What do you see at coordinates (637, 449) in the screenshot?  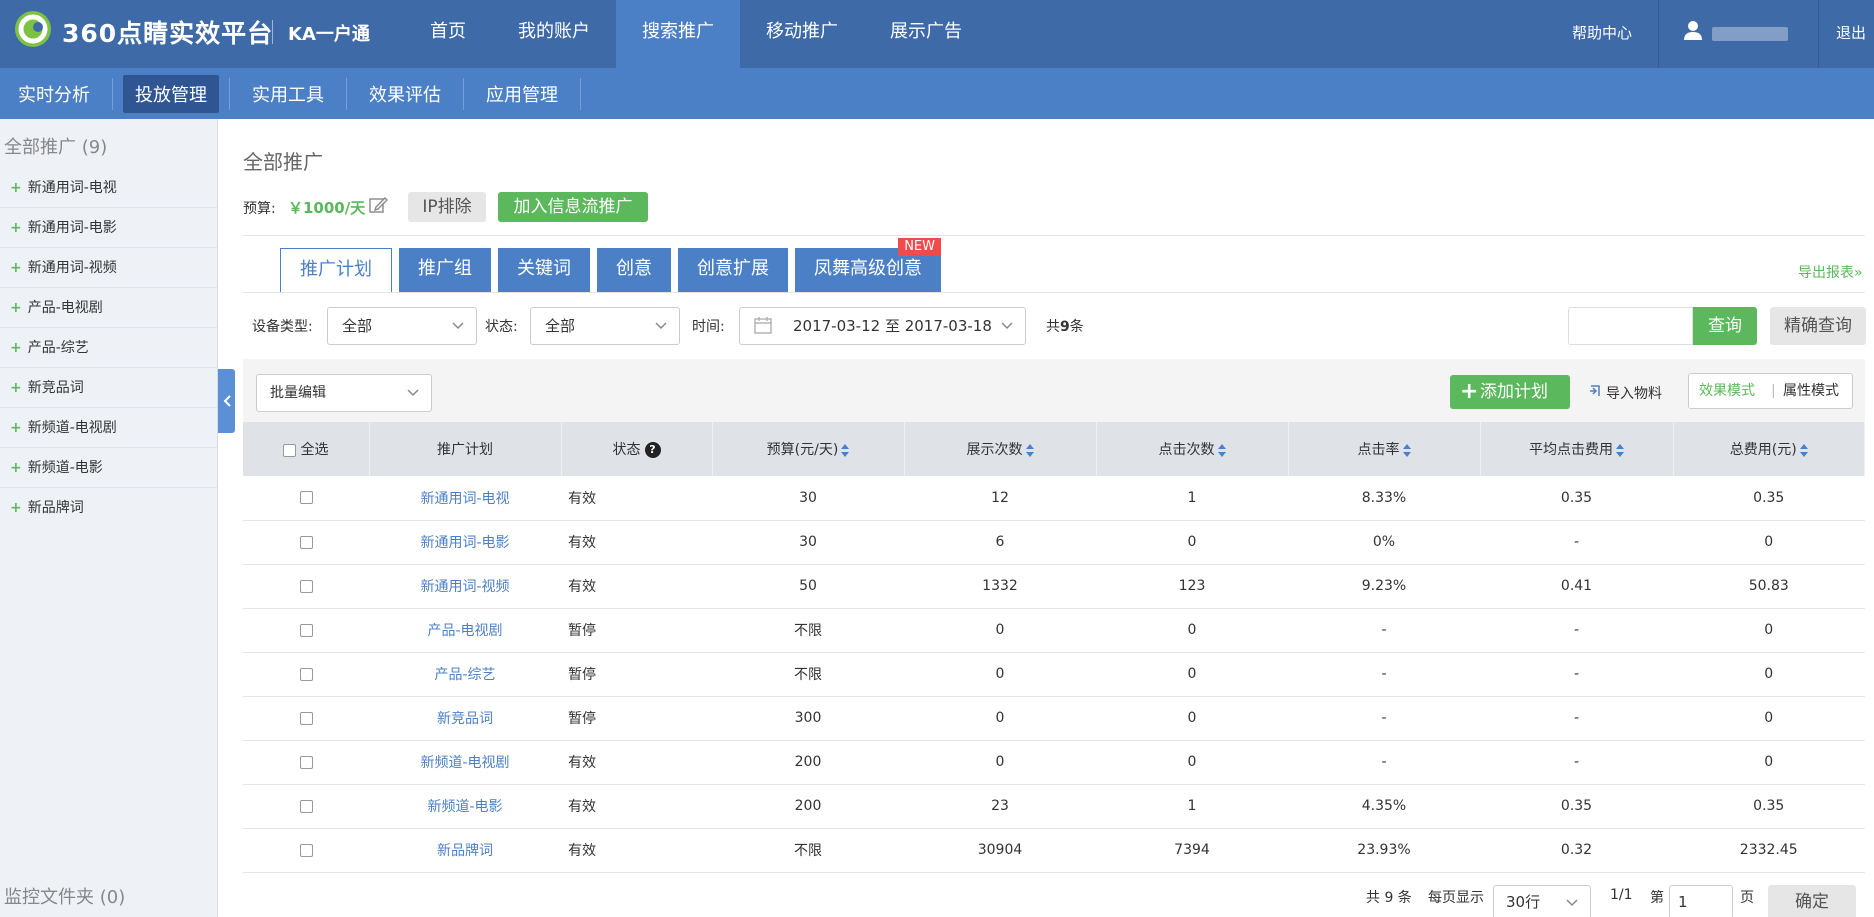 I see `col-status: 状态?` at bounding box center [637, 449].